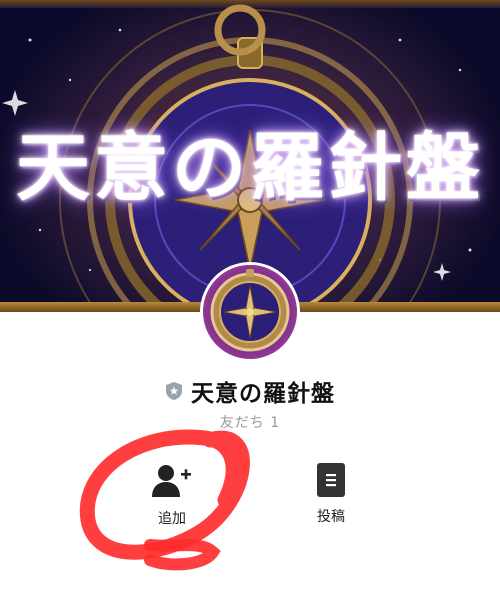 This screenshot has width=500, height=589. Describe the element at coordinates (174, 391) in the screenshot. I see `shield-badge-icon` at that location.